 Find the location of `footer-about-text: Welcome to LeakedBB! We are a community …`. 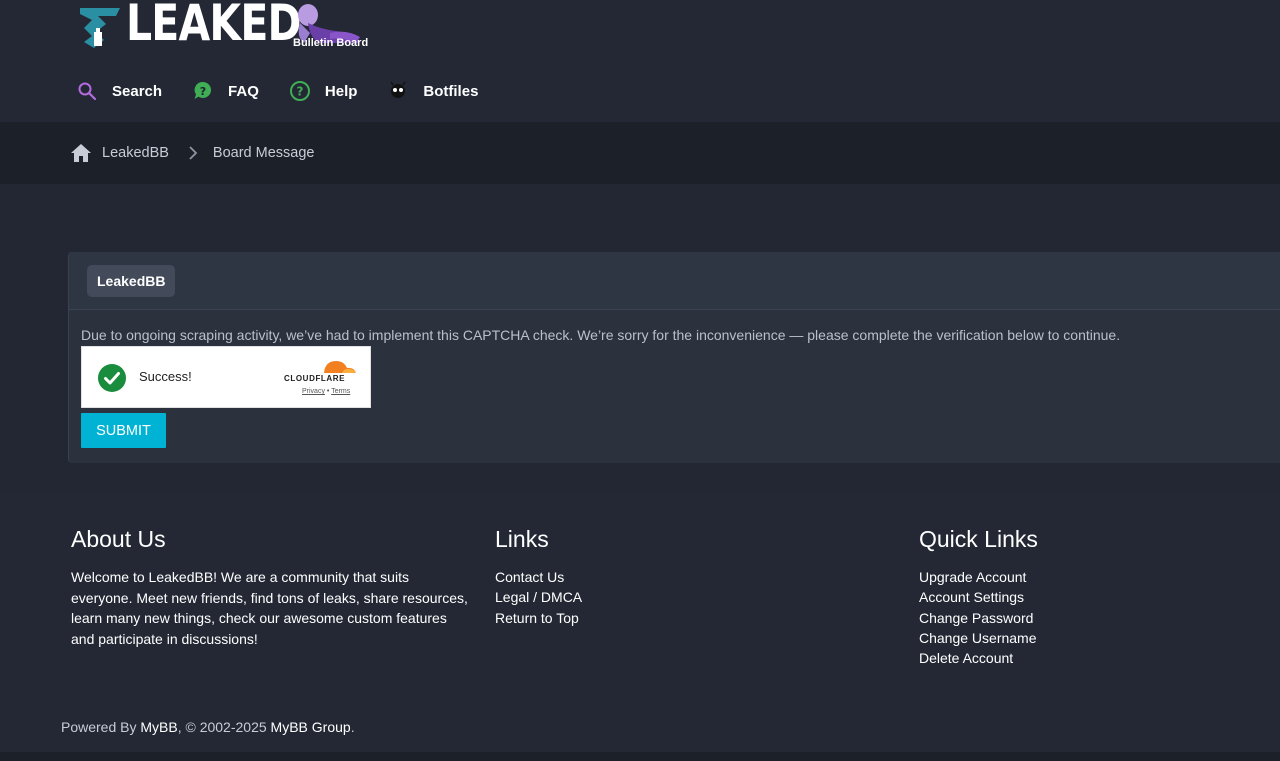

footer-about-text: Welcome to LeakedBB! We are a community … is located at coordinates (269, 608).